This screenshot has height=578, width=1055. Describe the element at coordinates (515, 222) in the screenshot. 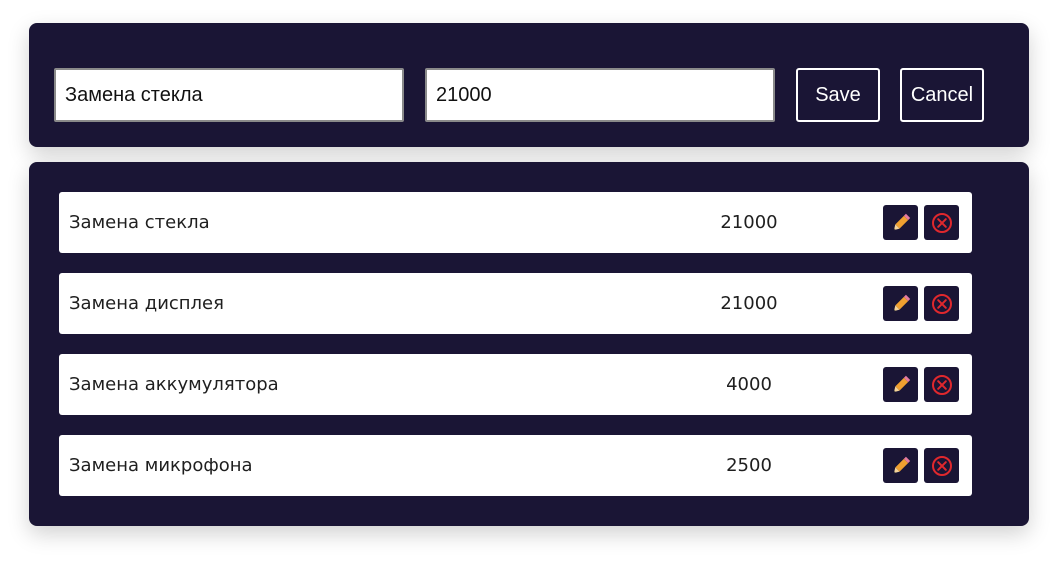

I see `list-item: Замена стекла 21000` at that location.